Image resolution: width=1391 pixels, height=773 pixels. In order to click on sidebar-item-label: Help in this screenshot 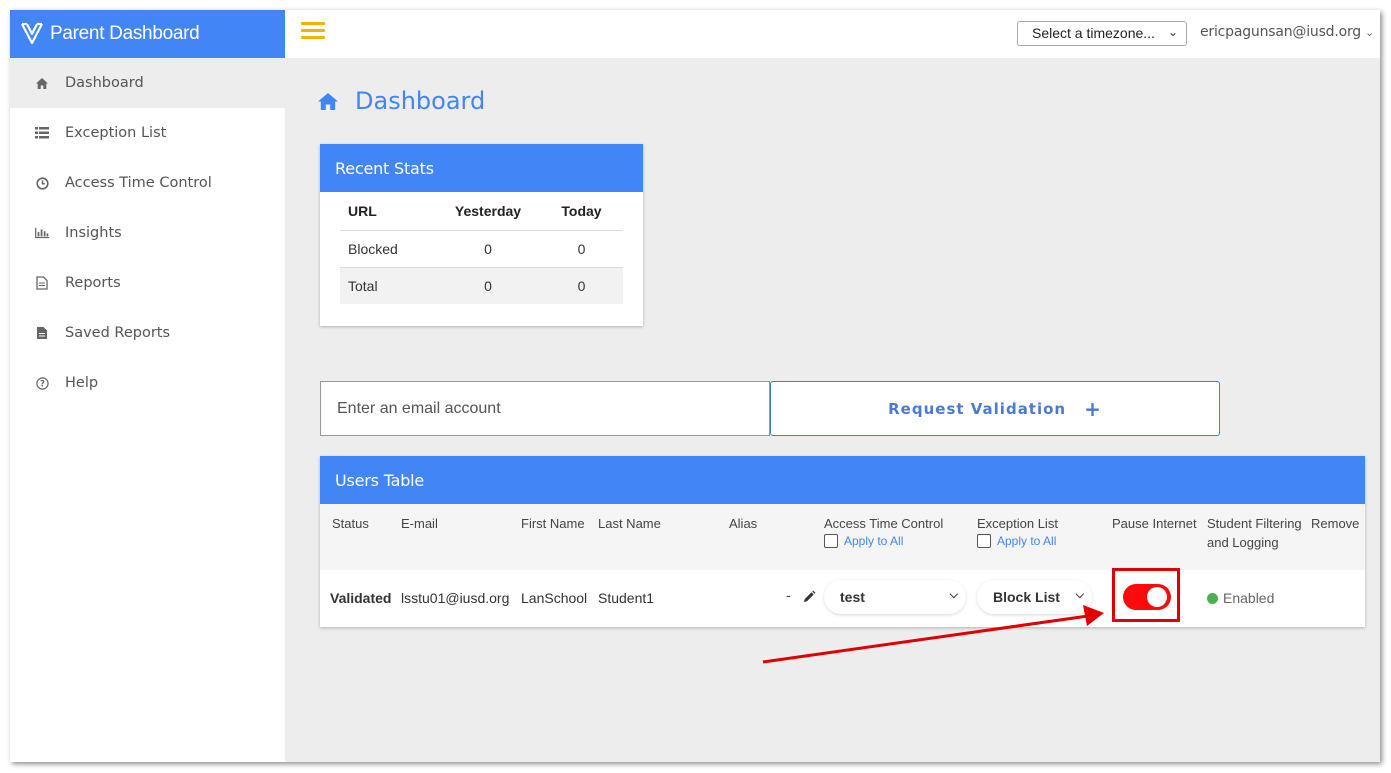, I will do `click(82, 383)`.